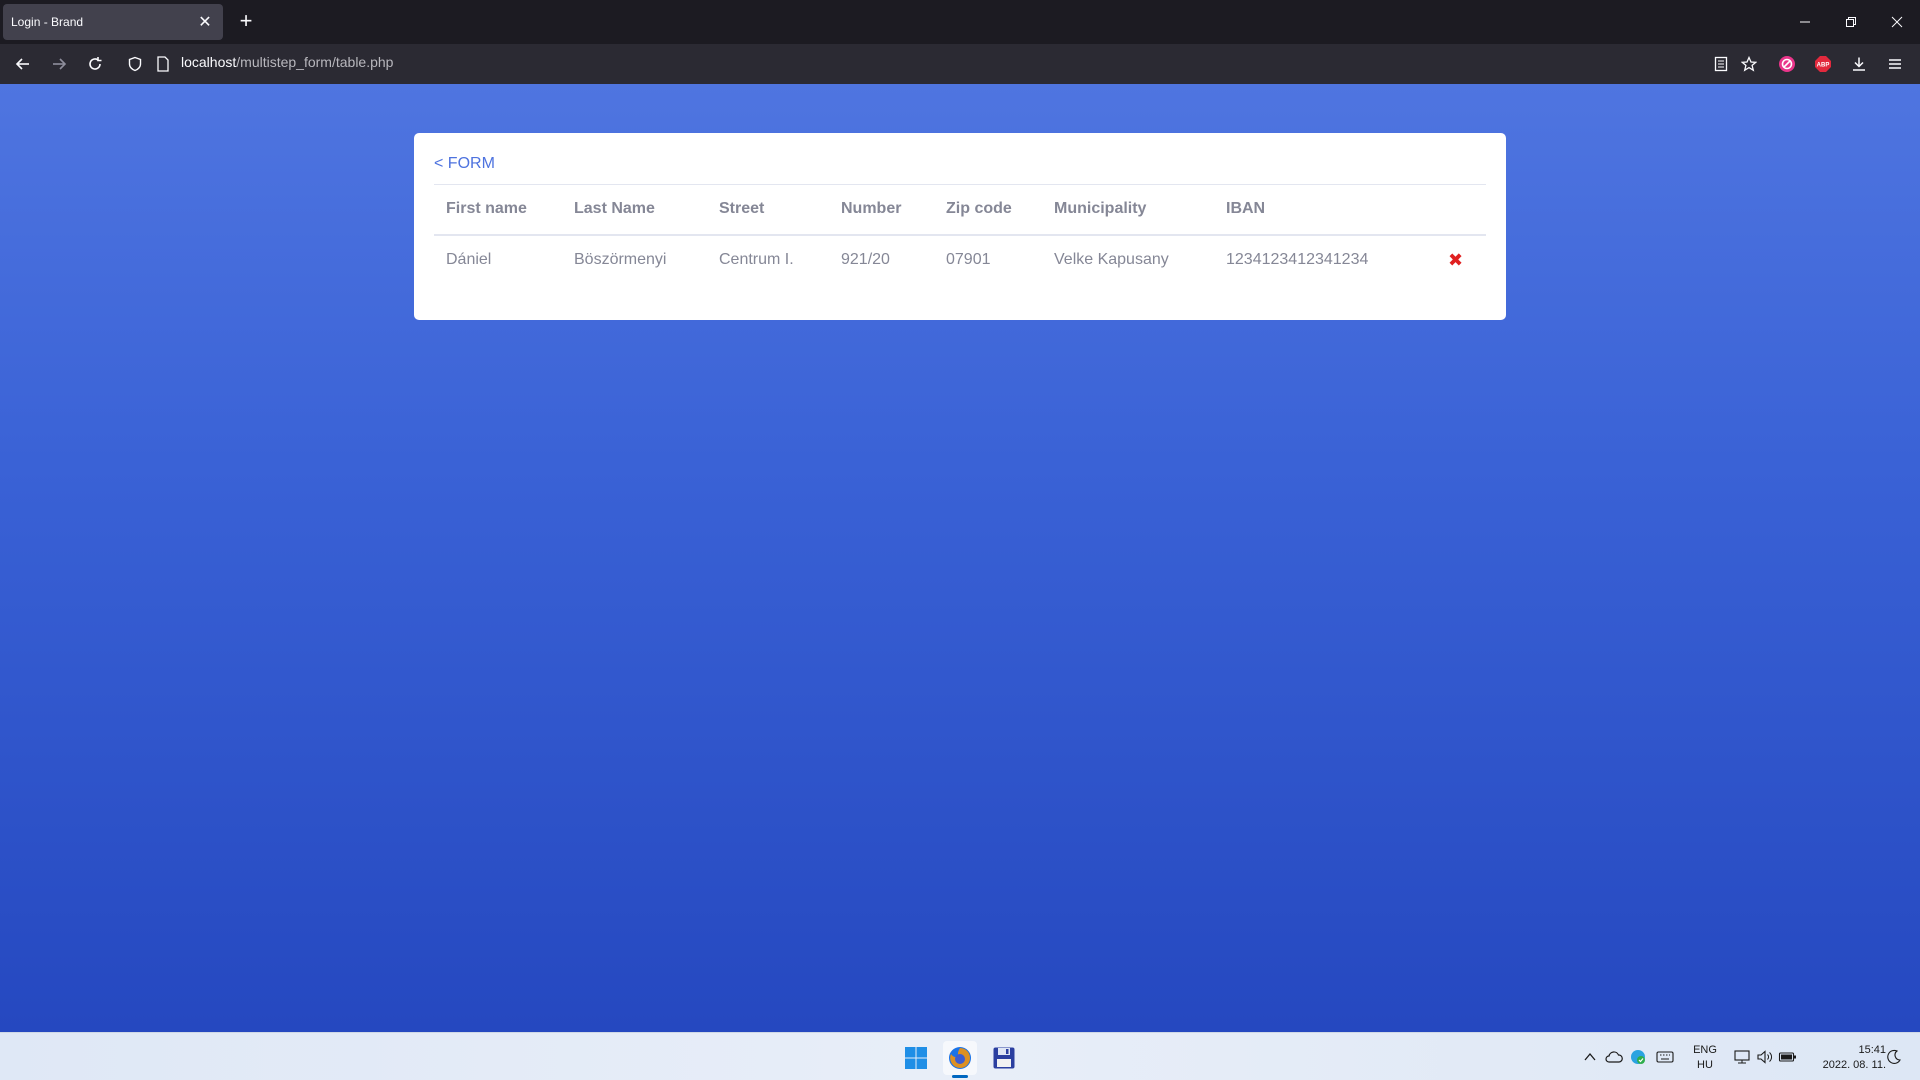 Image resolution: width=1920 pixels, height=1080 pixels. Describe the element at coordinates (968, 259) in the screenshot. I see `cell-zip-code: 07901` at that location.